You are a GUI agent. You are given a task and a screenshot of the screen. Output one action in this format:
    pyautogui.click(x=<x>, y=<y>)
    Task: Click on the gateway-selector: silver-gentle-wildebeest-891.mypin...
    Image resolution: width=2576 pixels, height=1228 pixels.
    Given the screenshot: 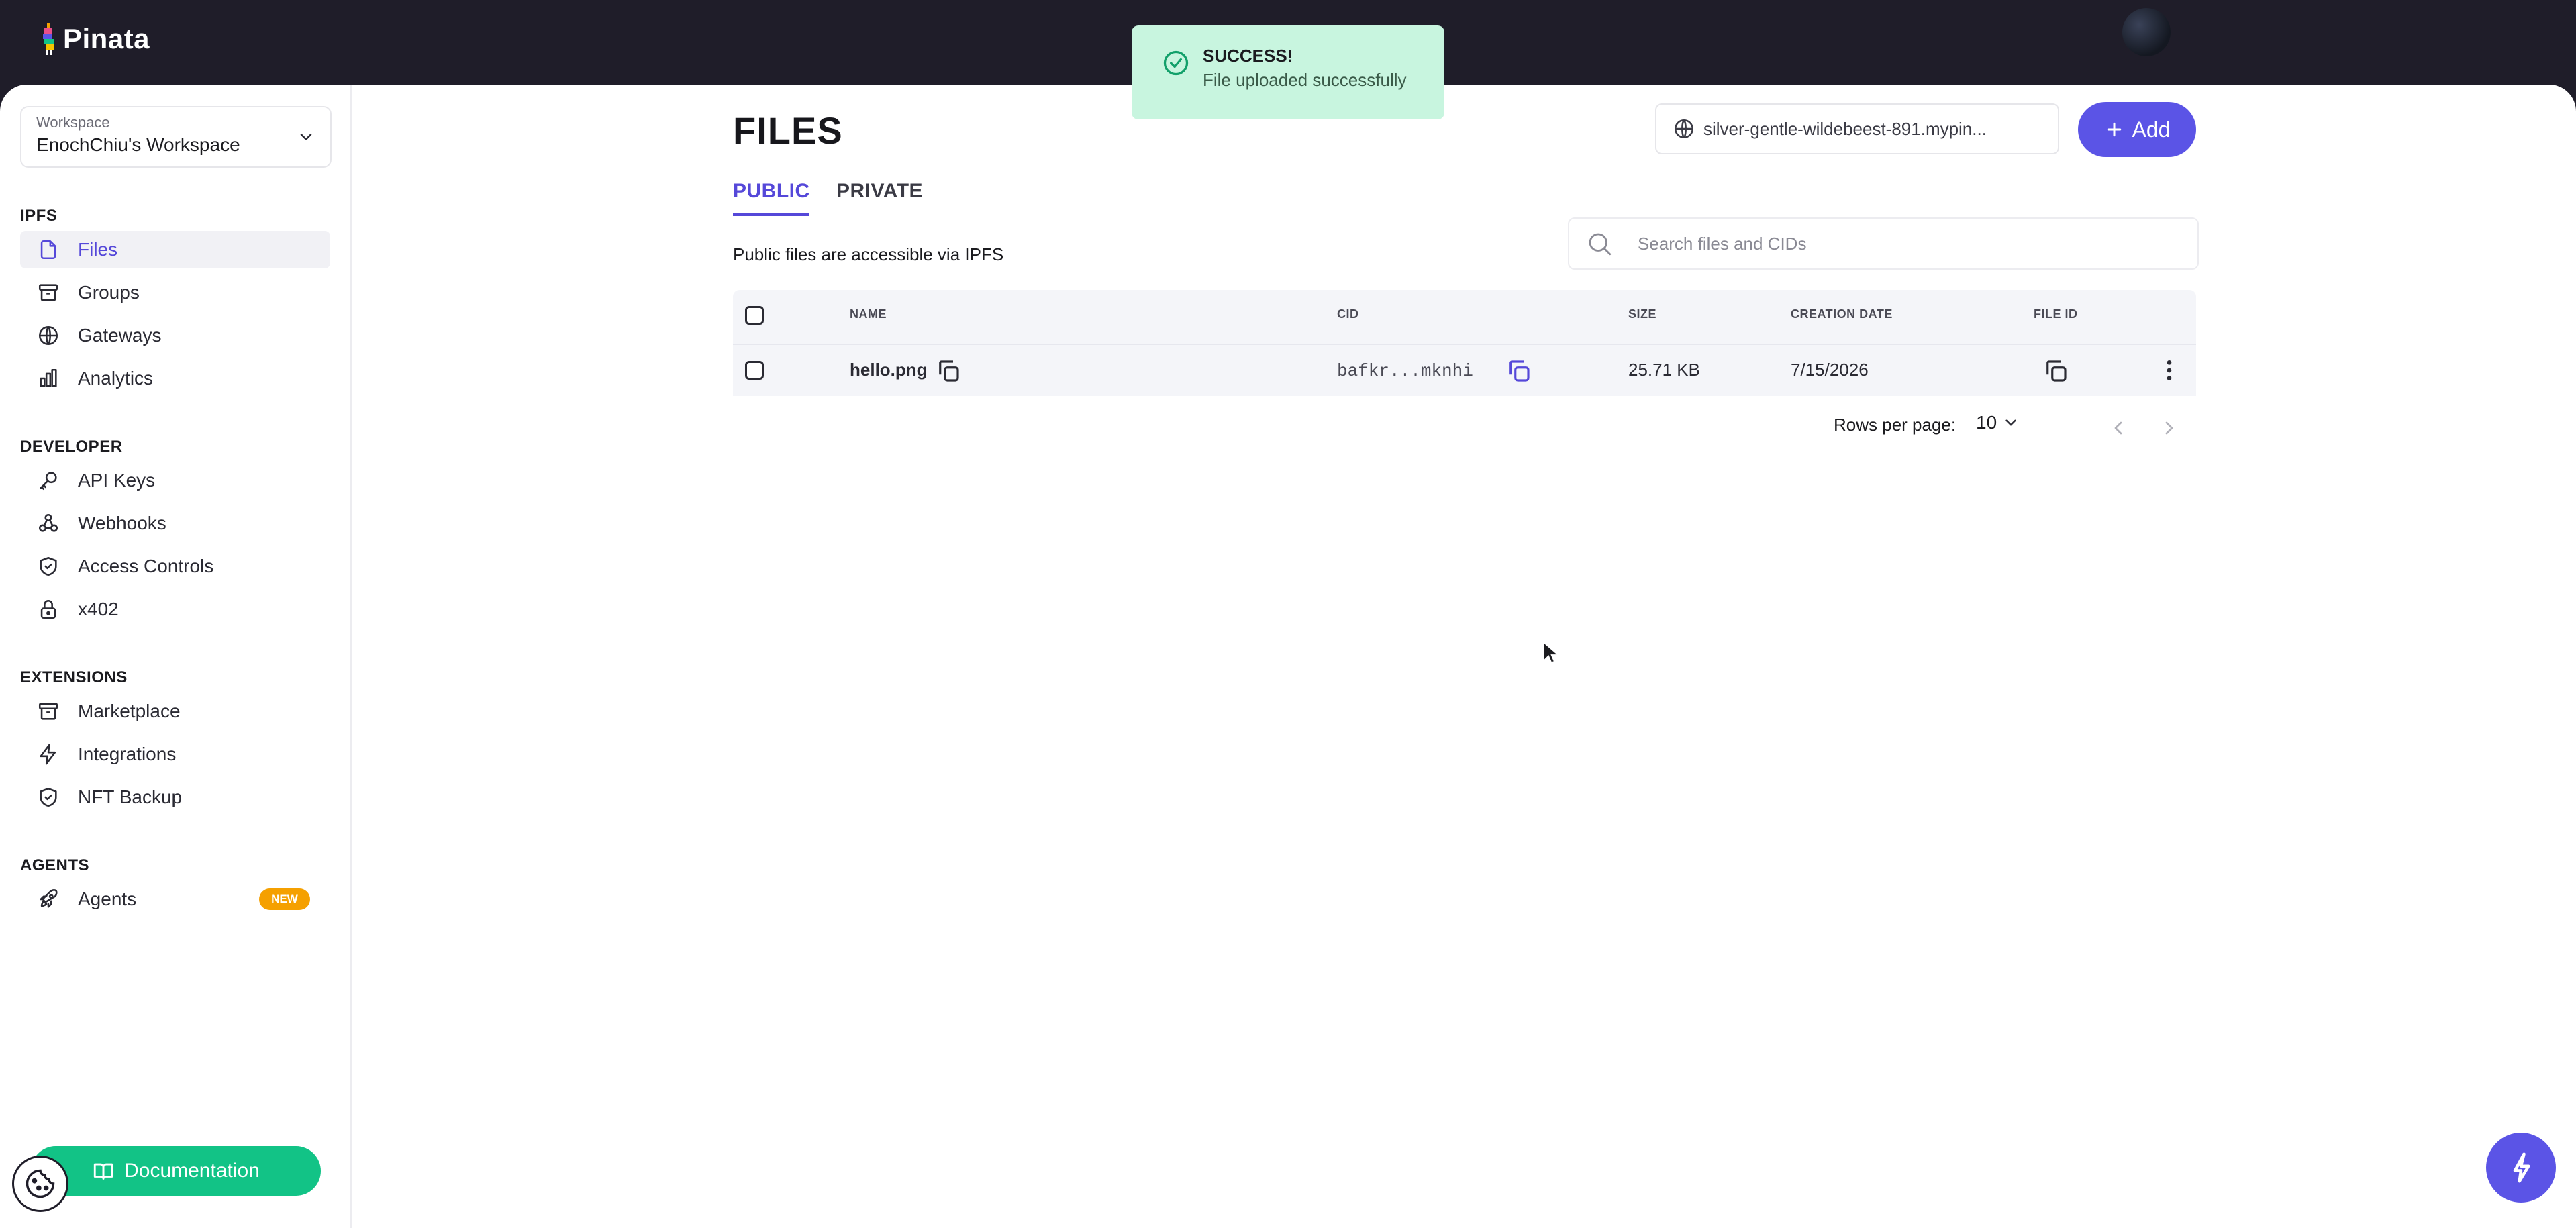 What is the action you would take?
    pyautogui.click(x=1857, y=128)
    